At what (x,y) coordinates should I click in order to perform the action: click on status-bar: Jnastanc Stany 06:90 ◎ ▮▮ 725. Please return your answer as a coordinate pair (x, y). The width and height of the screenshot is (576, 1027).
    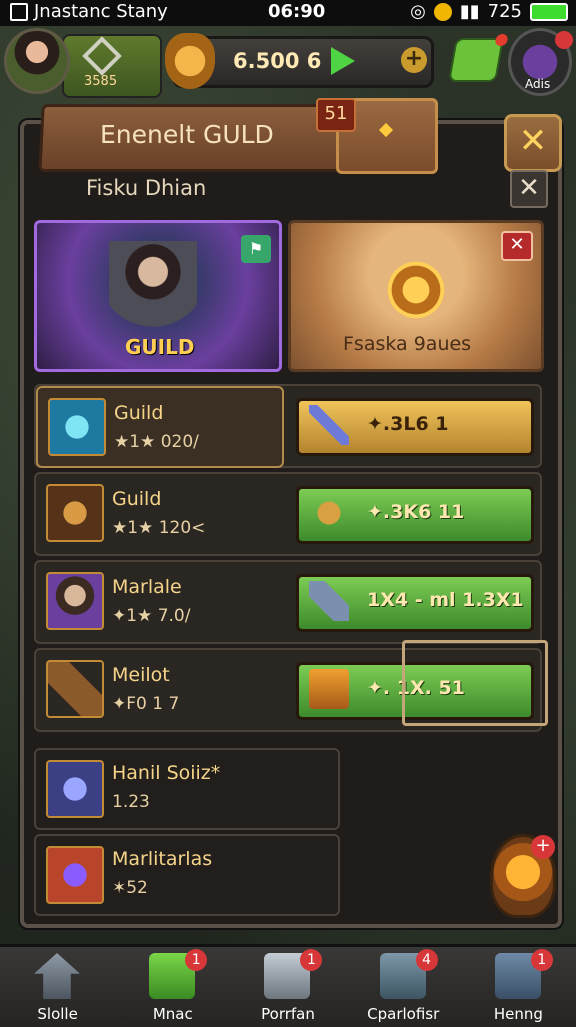
    Looking at the image, I should click on (288, 13).